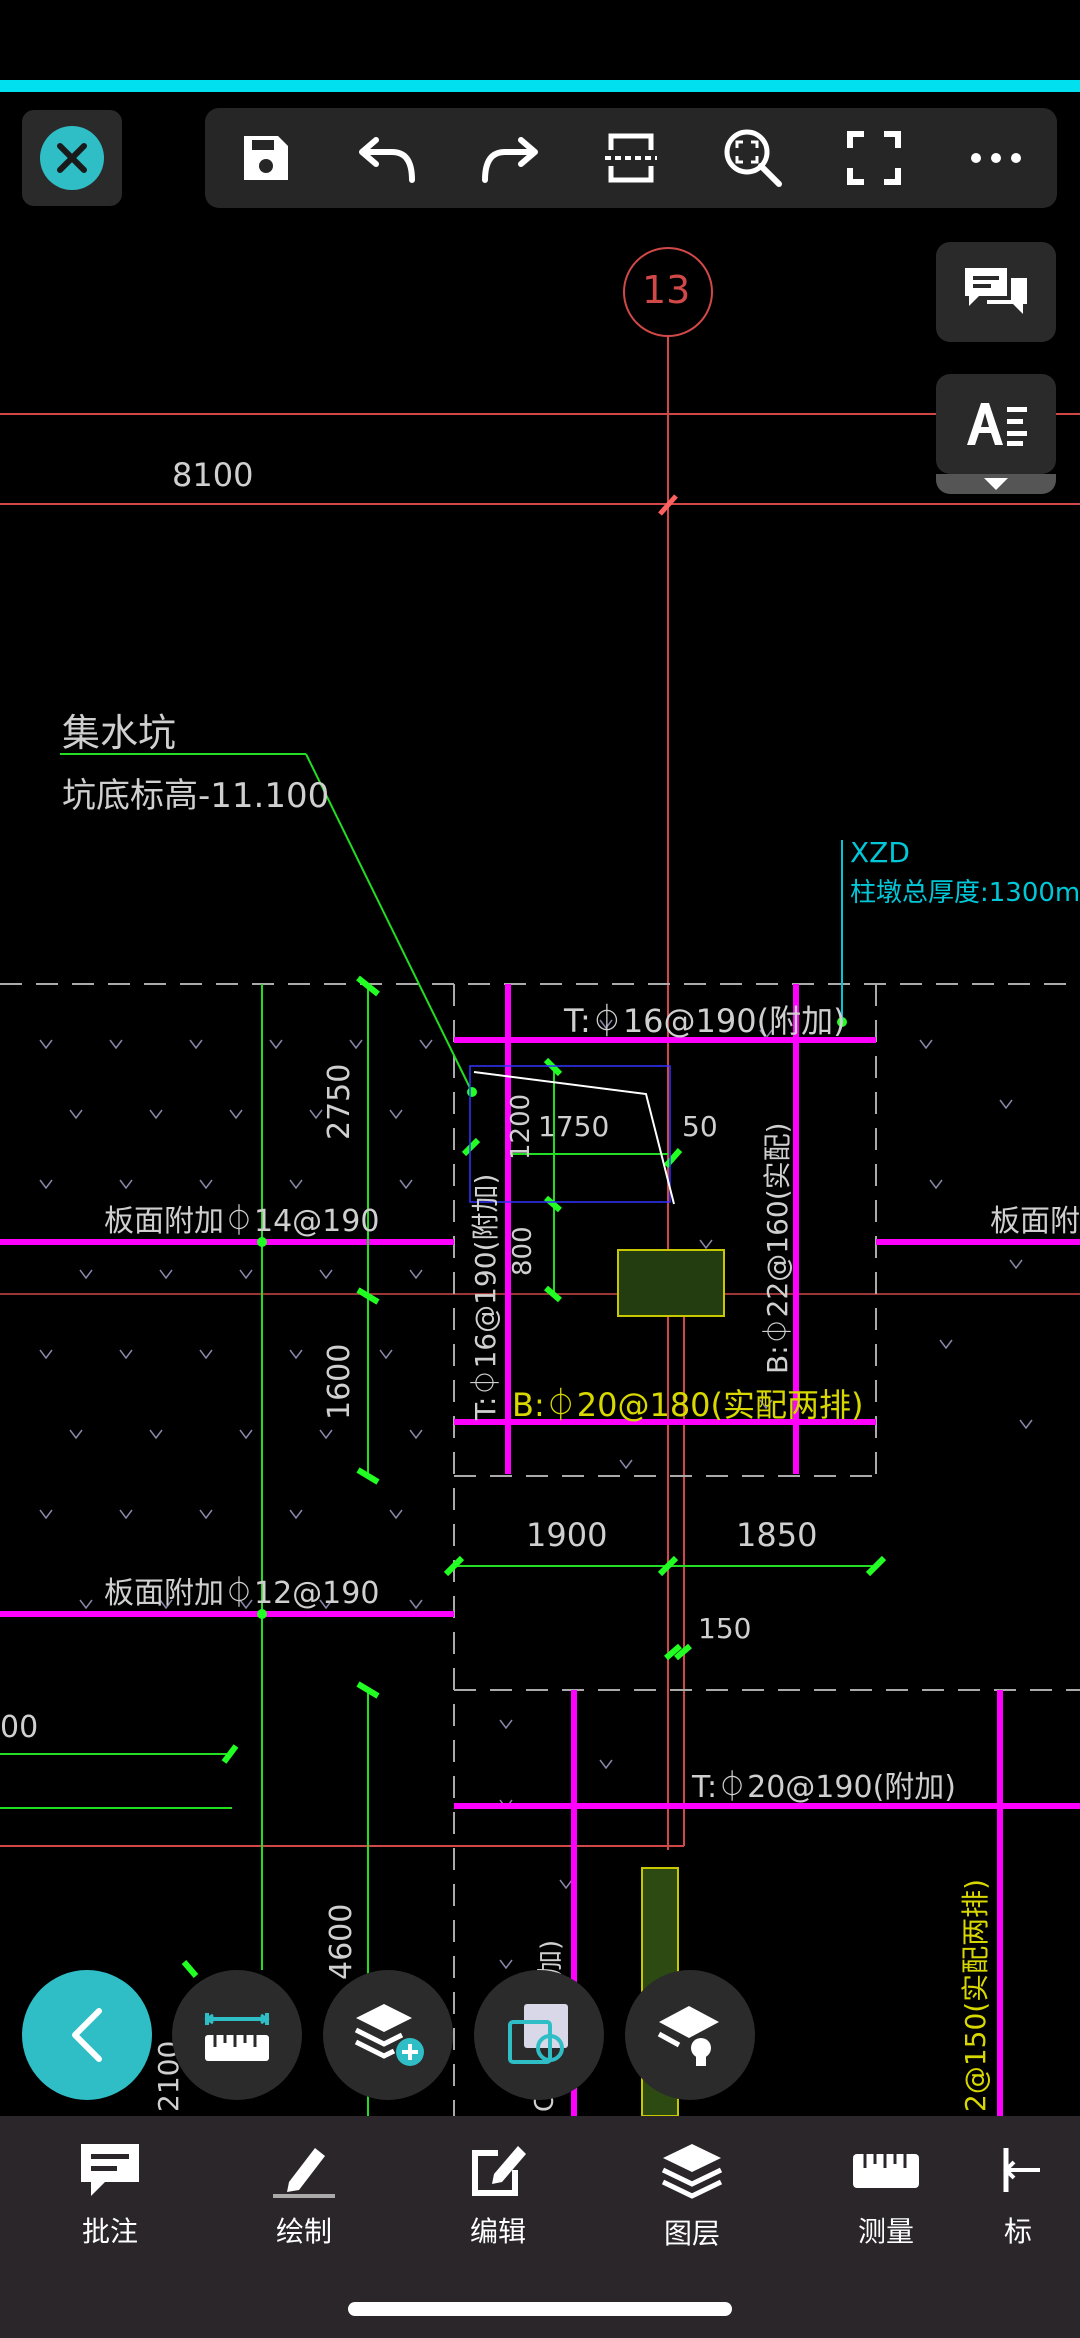 The image size is (1080, 2338). I want to click on layers-icon, so click(692, 2171).